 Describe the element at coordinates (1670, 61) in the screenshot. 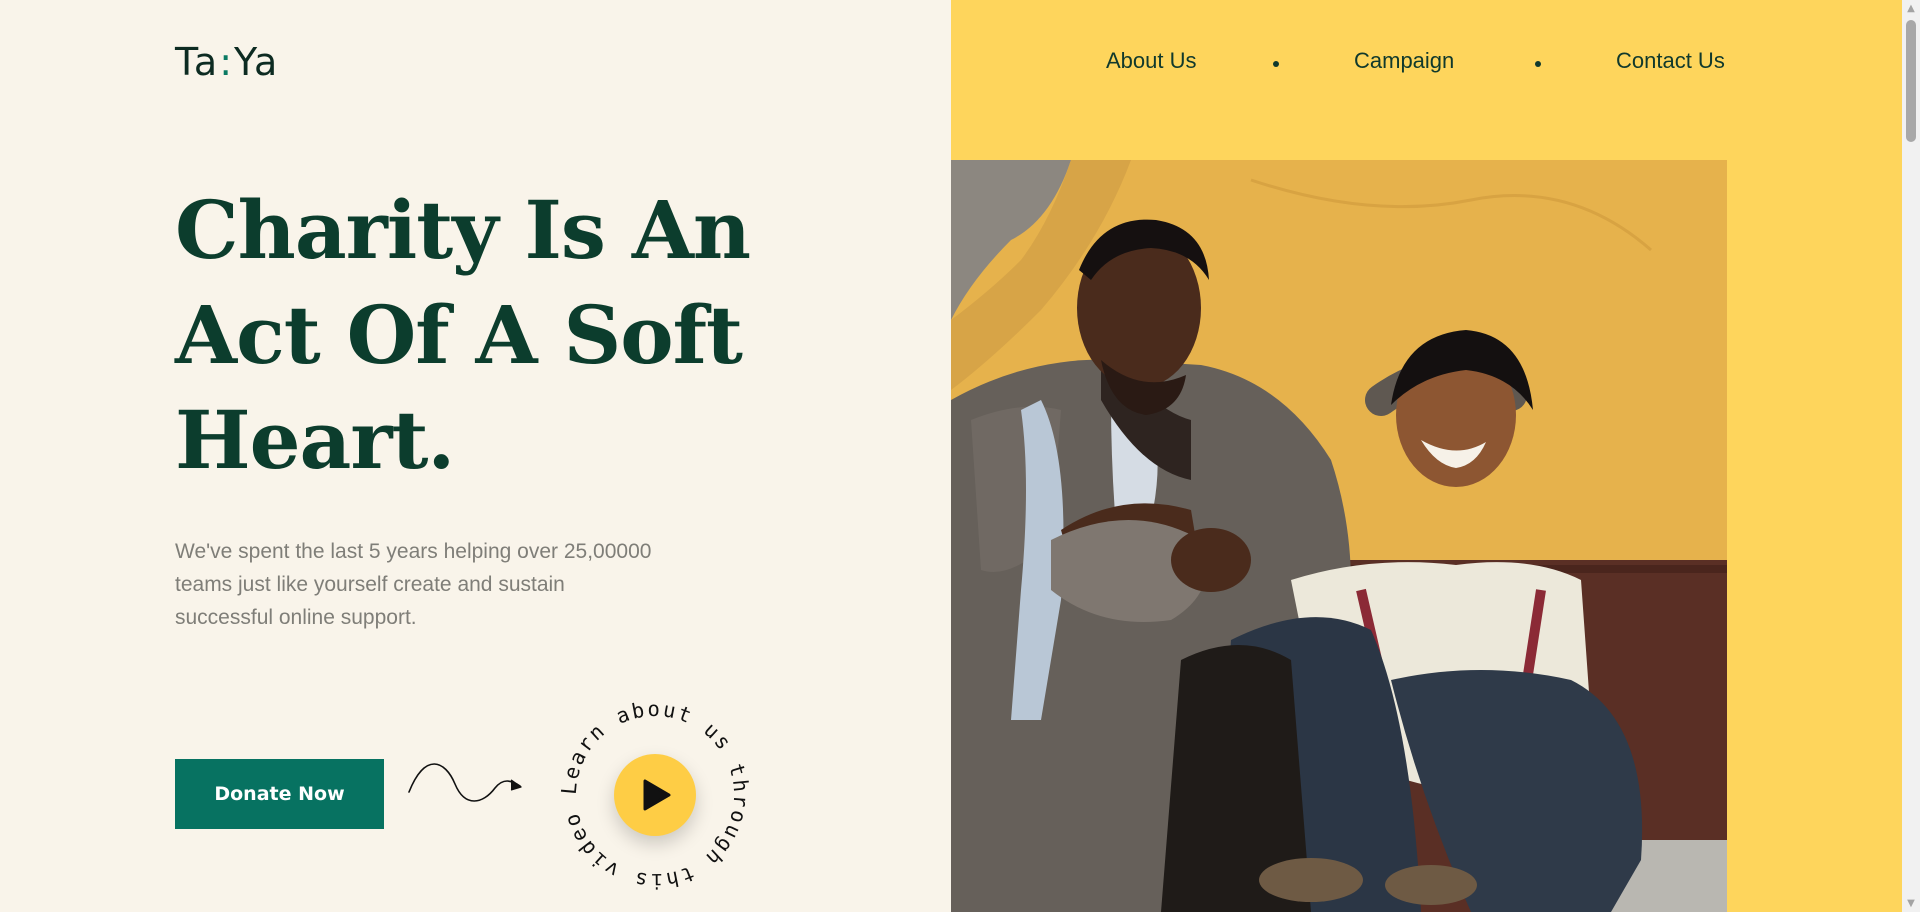

I see `nav-contact-us: Contact Us` at that location.